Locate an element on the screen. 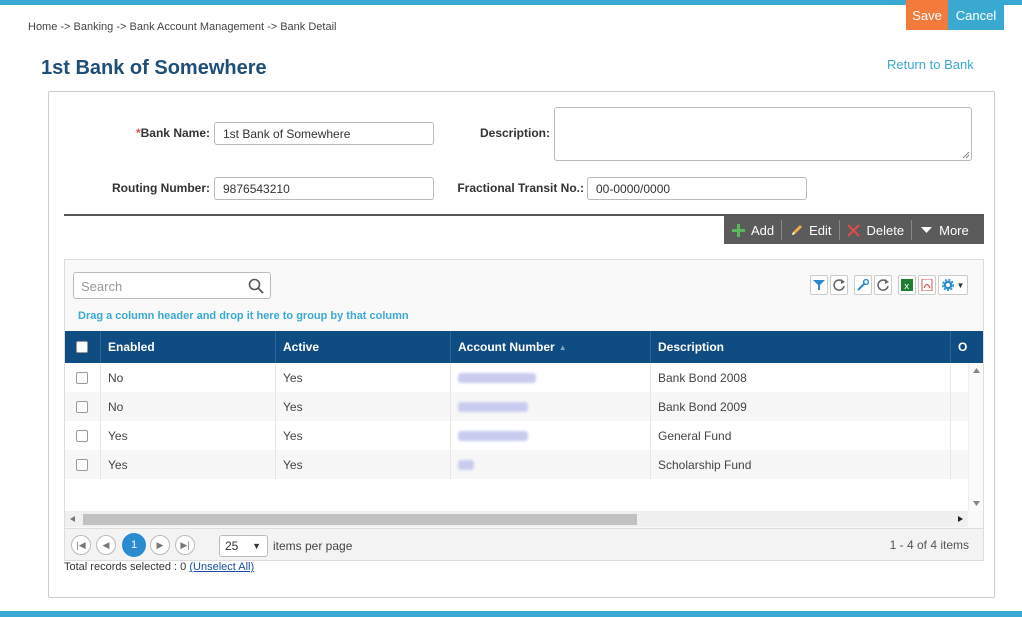 The image size is (1022, 617). table-row: No Yes Bank Bond 2009 is located at coordinates (516, 406).